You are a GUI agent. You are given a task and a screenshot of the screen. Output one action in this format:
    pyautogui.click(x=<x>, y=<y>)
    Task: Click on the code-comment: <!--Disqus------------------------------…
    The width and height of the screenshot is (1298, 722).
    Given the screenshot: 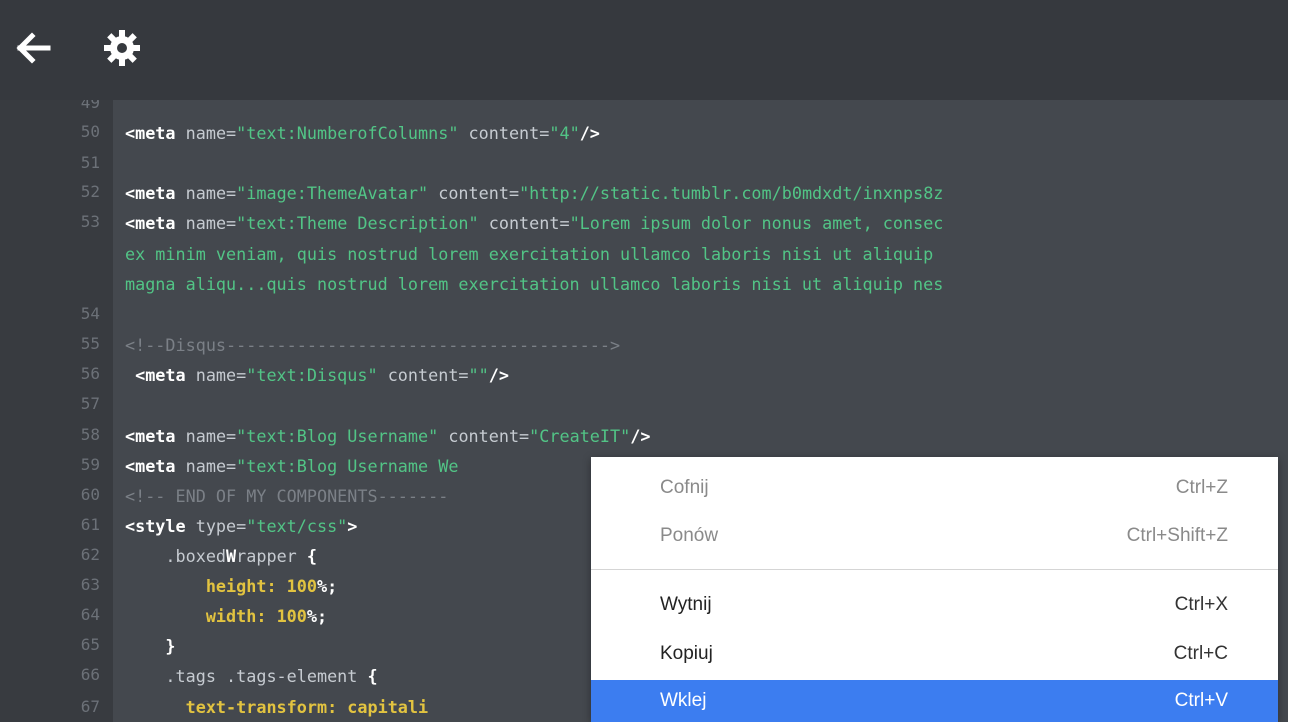 What is the action you would take?
    pyautogui.click(x=373, y=345)
    